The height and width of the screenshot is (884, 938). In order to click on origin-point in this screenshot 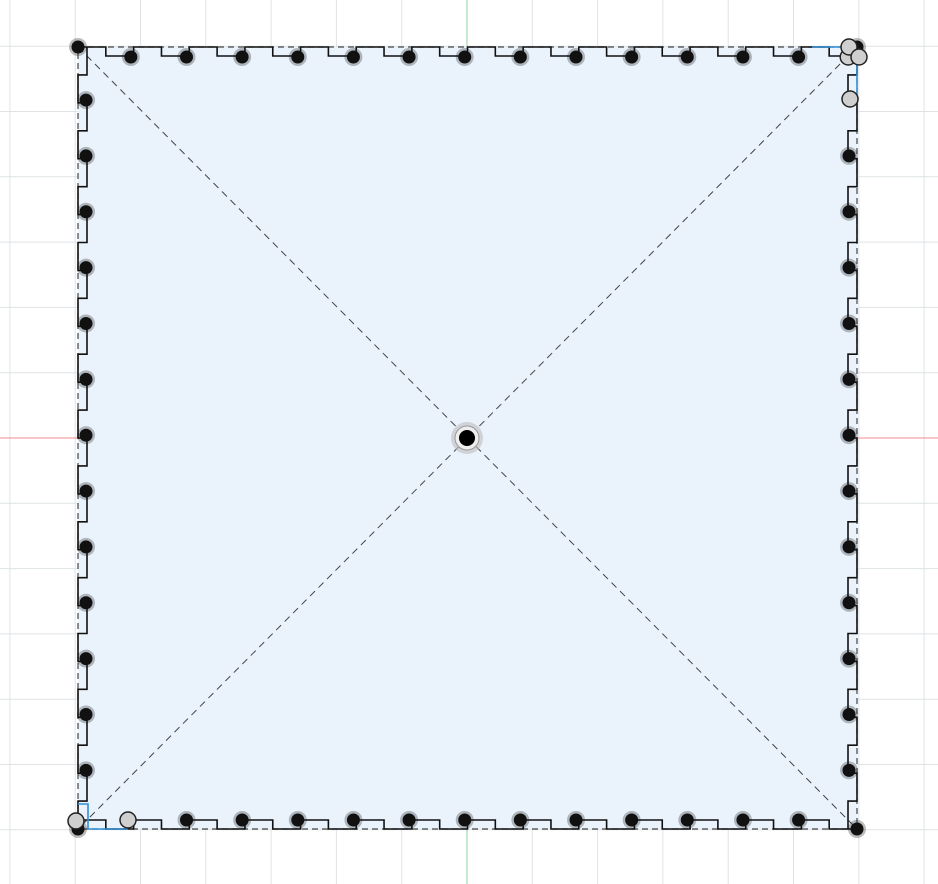, I will do `click(467, 438)`.